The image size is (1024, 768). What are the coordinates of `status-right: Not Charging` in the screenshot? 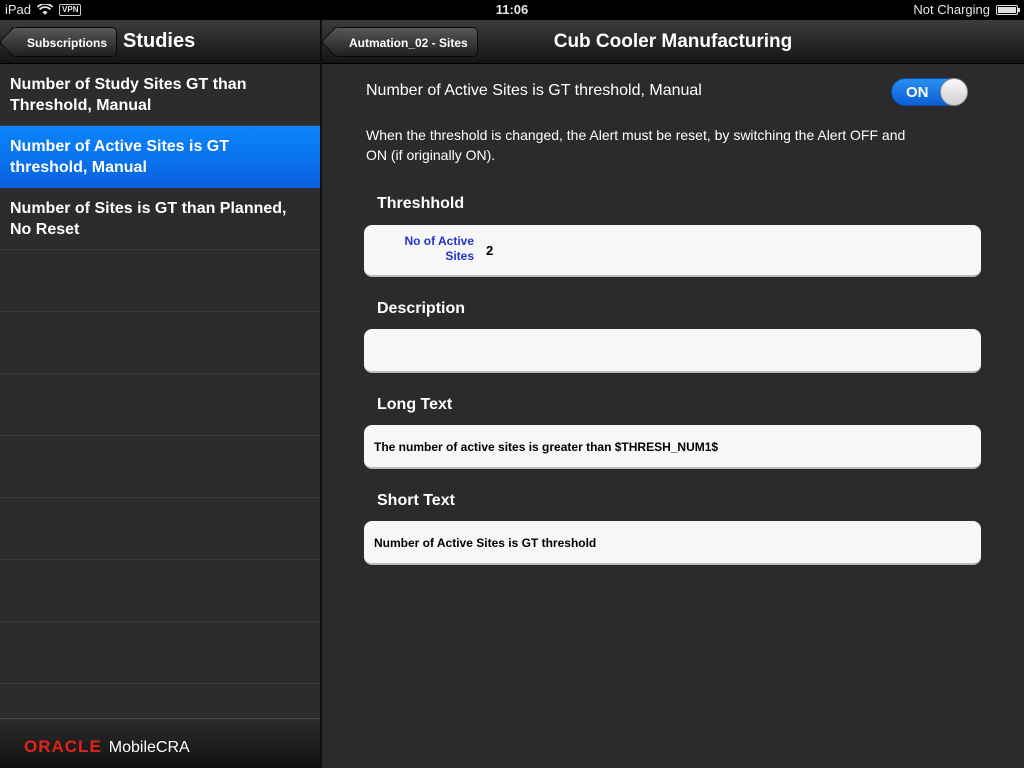 It's located at (966, 9).